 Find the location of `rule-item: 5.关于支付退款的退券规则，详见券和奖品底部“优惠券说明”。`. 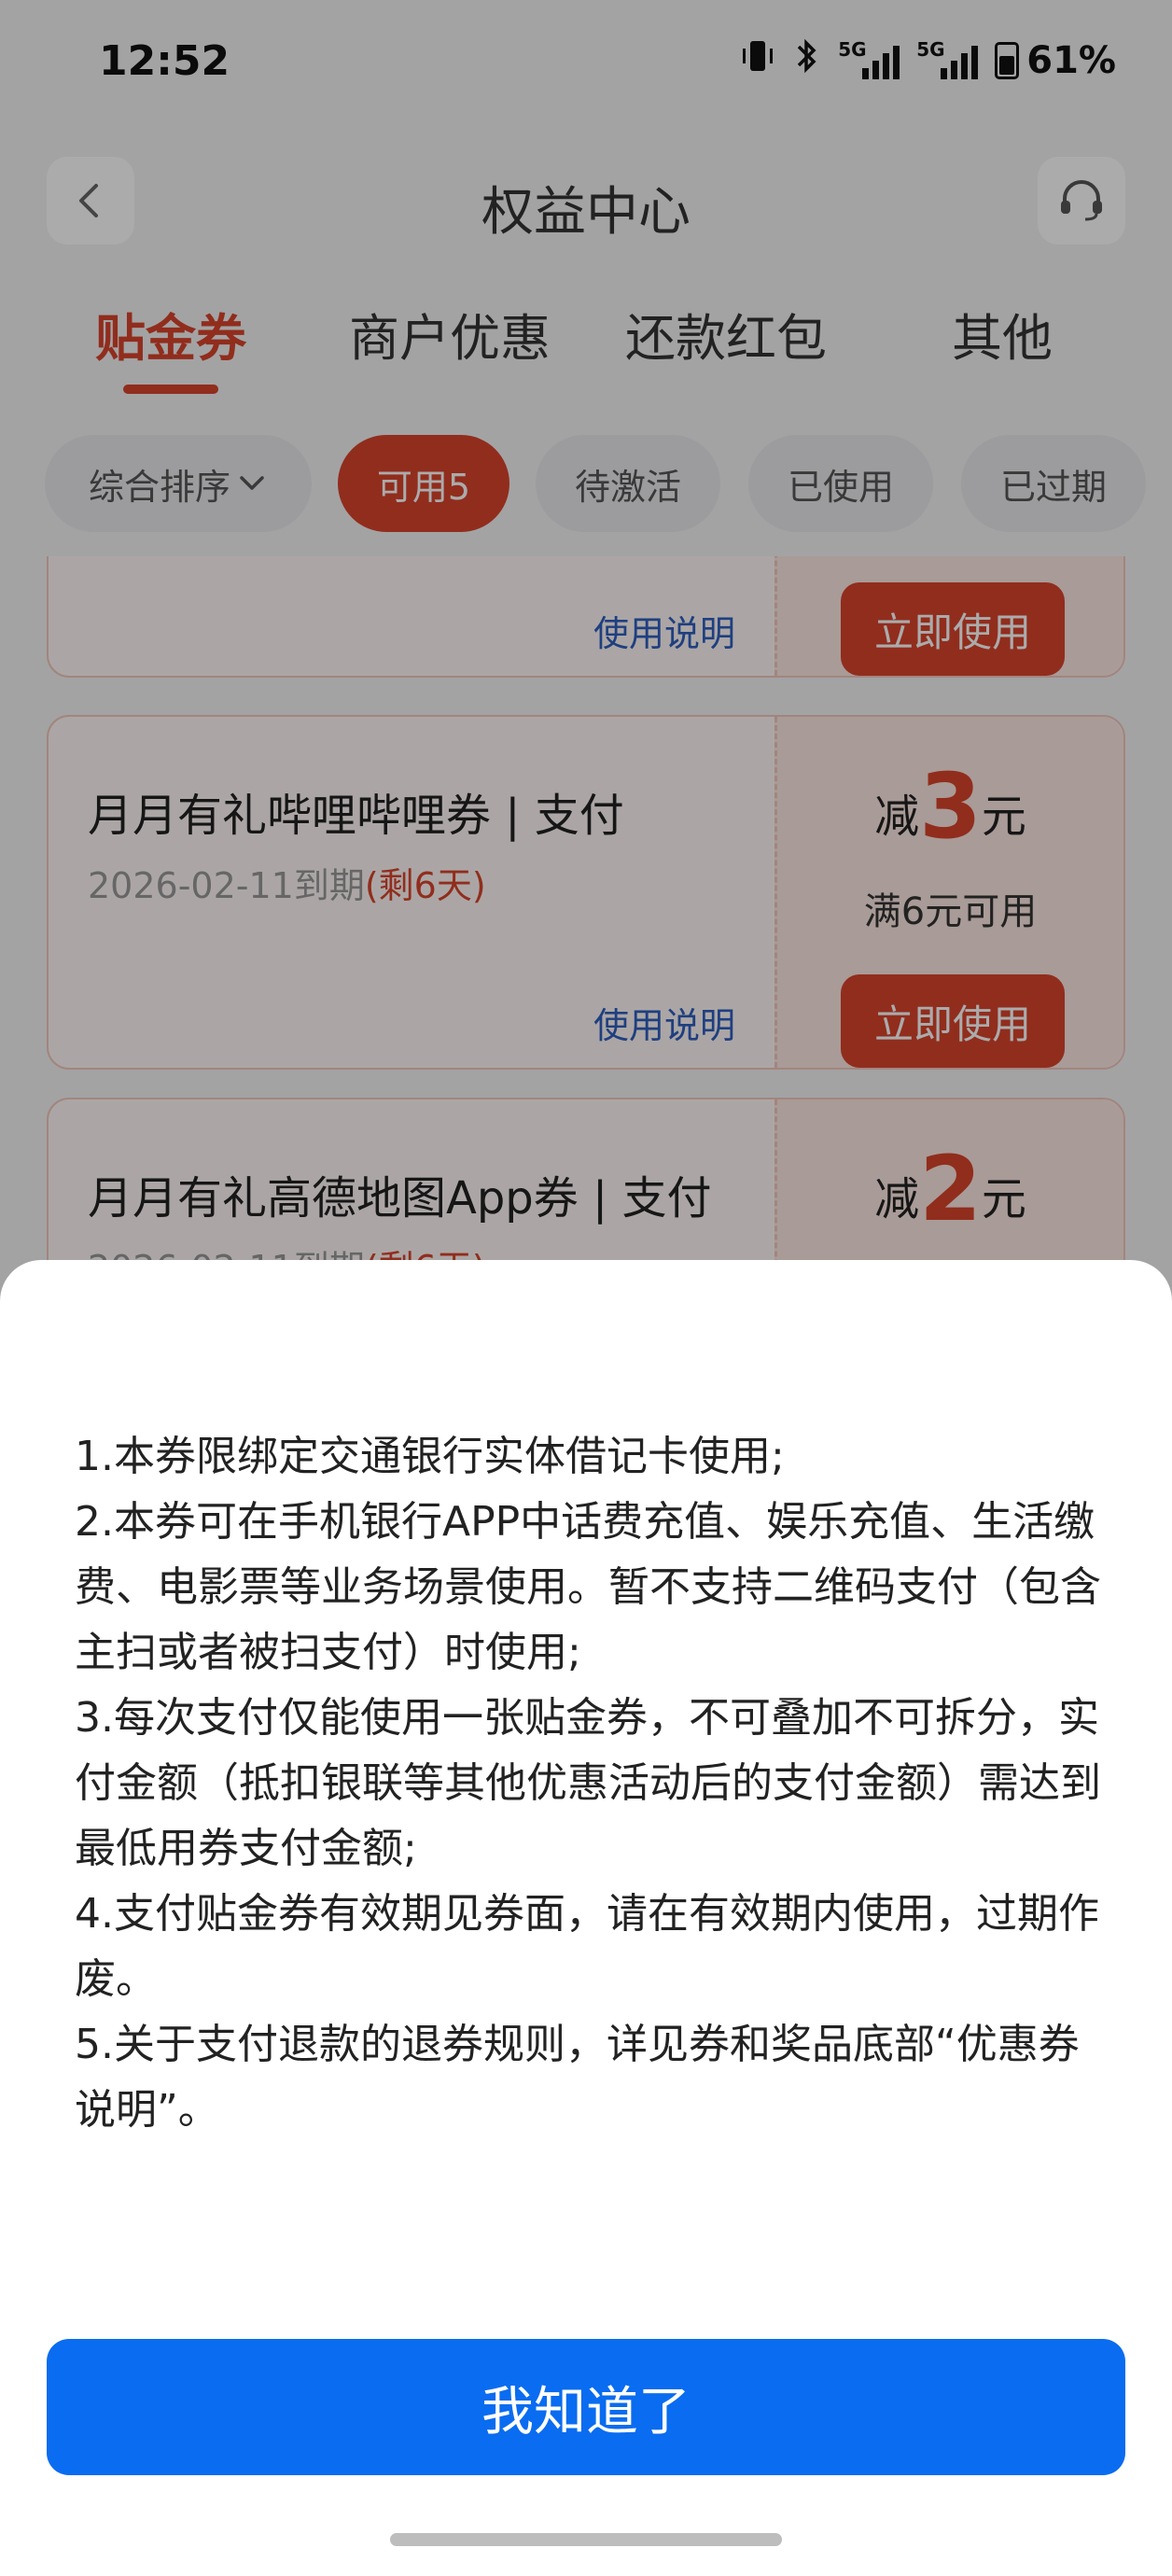

rule-item: 5.关于支付退款的退券规则，详见券和奖品底部“优惠券说明”。 is located at coordinates (577, 2077).